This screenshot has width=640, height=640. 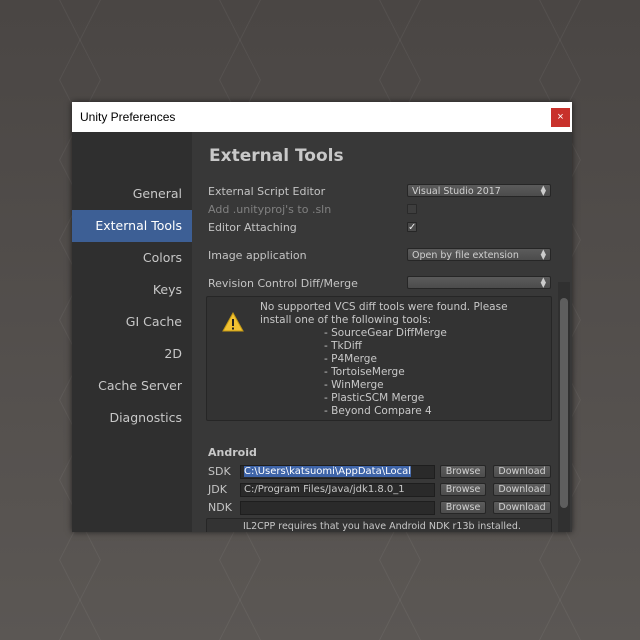 What do you see at coordinates (385, 333) in the screenshot?
I see `list-item: - SourceGear DiffMerge` at bounding box center [385, 333].